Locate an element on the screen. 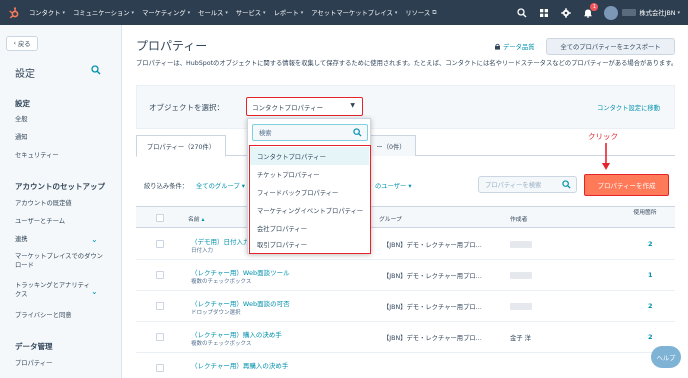 This screenshot has width=688, height=378. sidebar-item-account-defaults: アカウントの既定値 is located at coordinates (60, 203).